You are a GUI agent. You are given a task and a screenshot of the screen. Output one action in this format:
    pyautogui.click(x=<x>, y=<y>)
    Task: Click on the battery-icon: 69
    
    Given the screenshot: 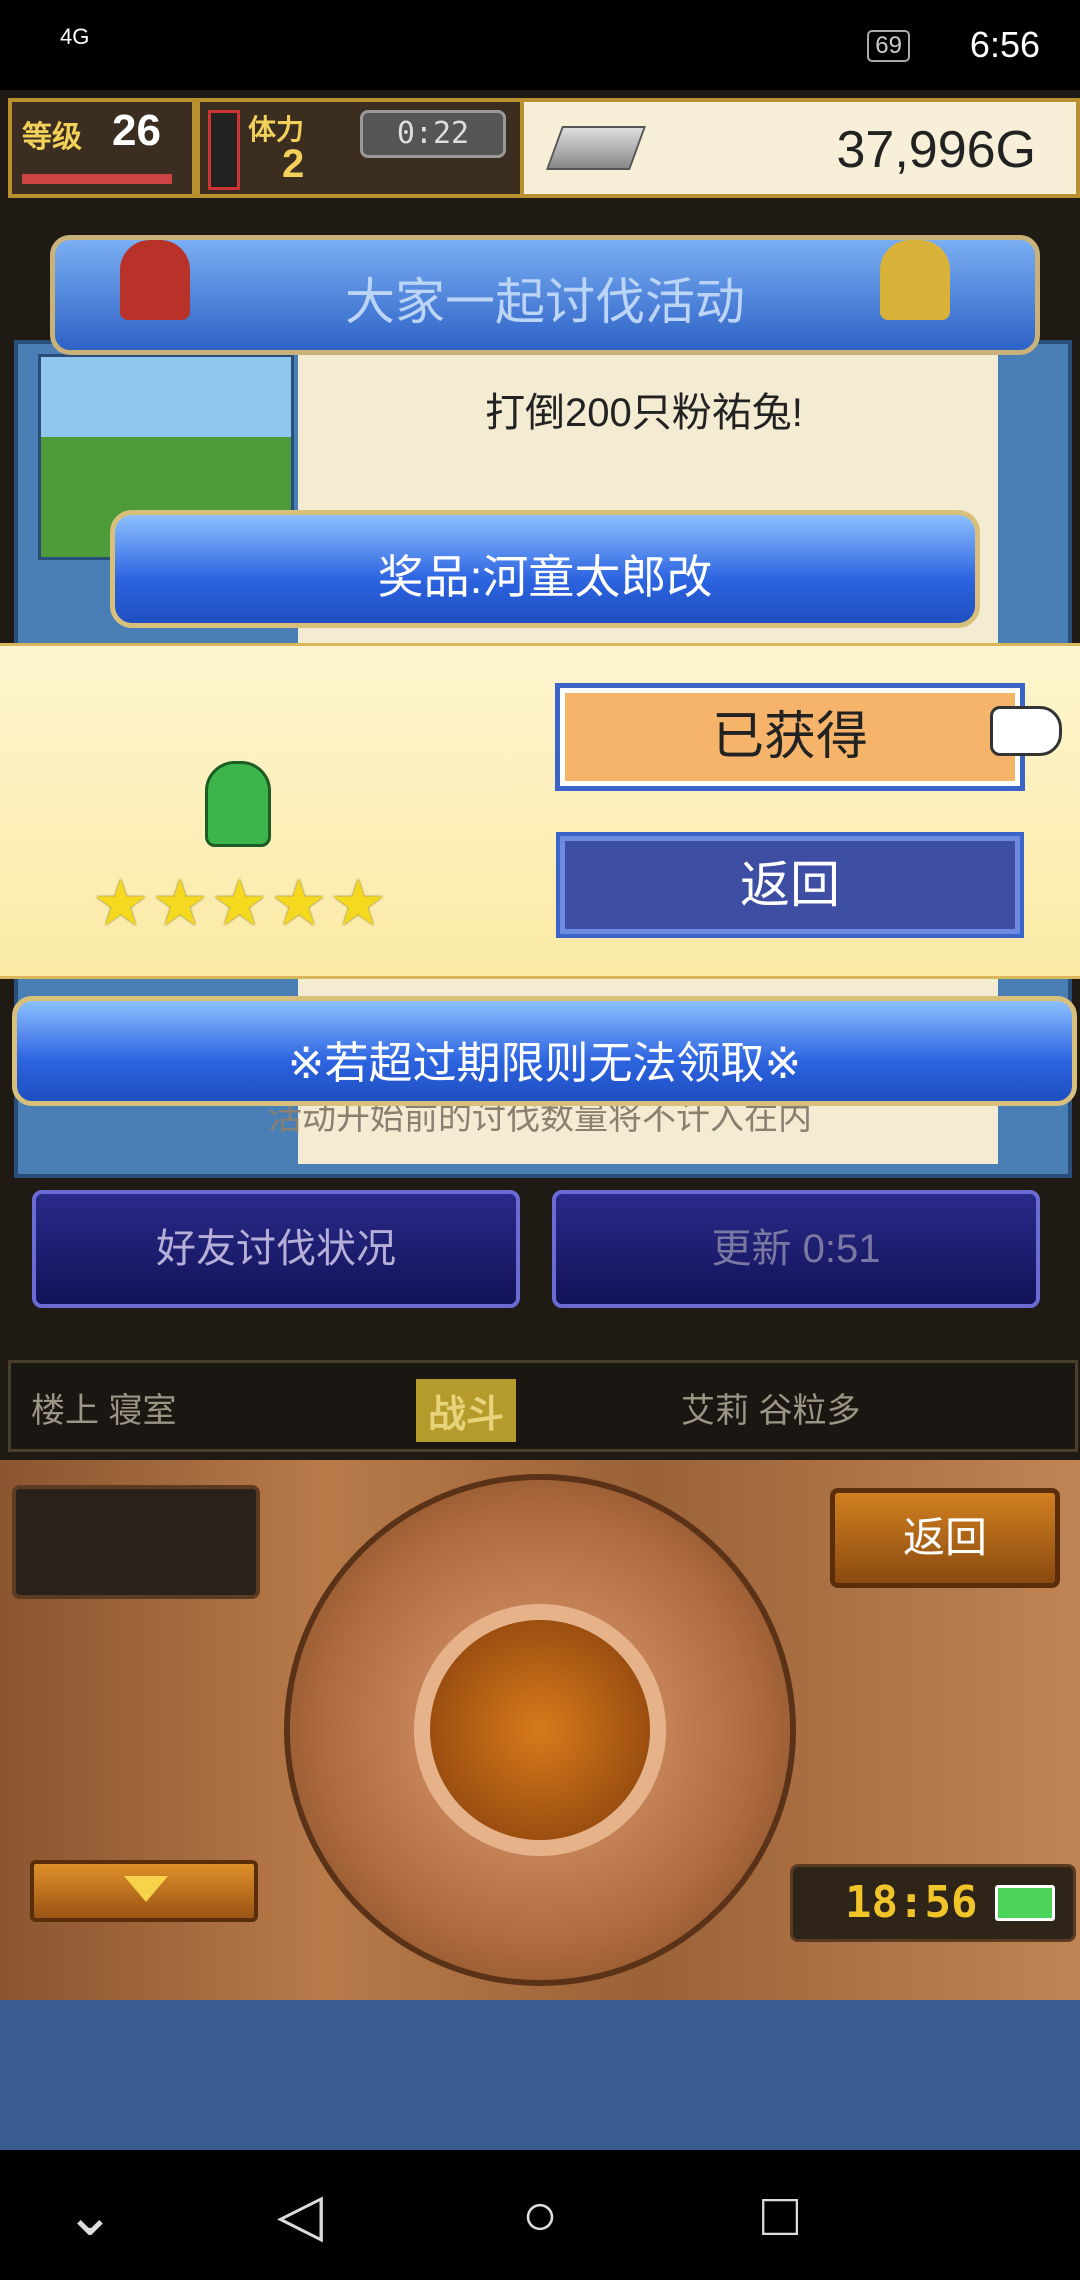 What is the action you would take?
    pyautogui.click(x=888, y=46)
    